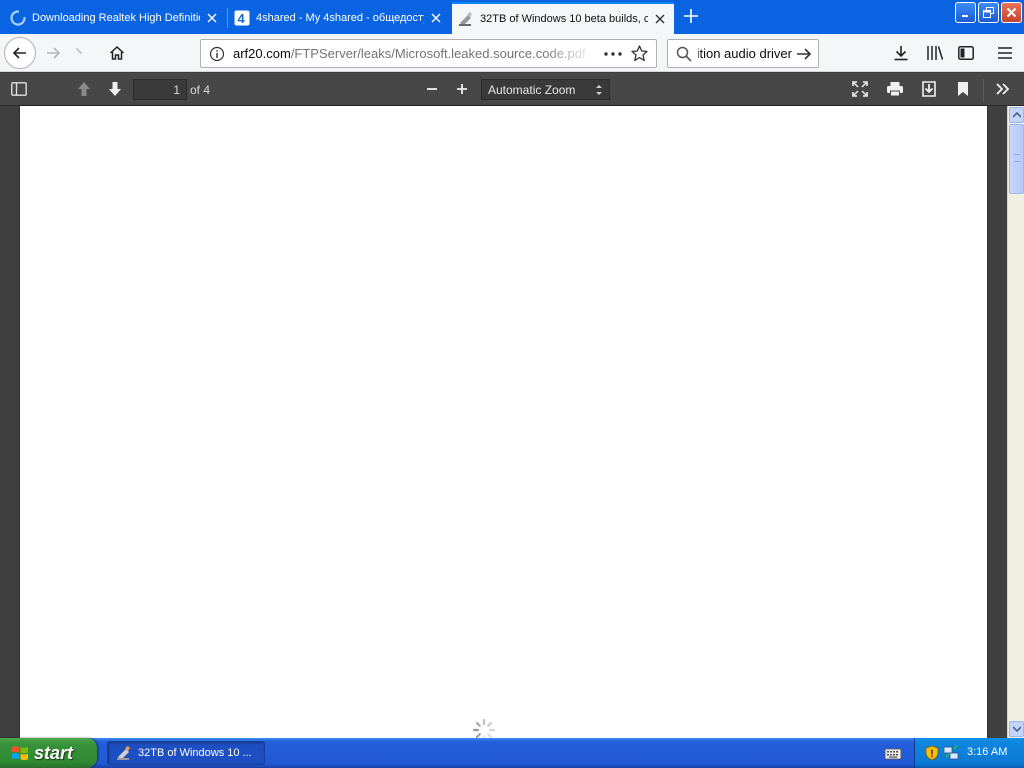  Describe the element at coordinates (684, 54) in the screenshot. I see `search-icon` at that location.